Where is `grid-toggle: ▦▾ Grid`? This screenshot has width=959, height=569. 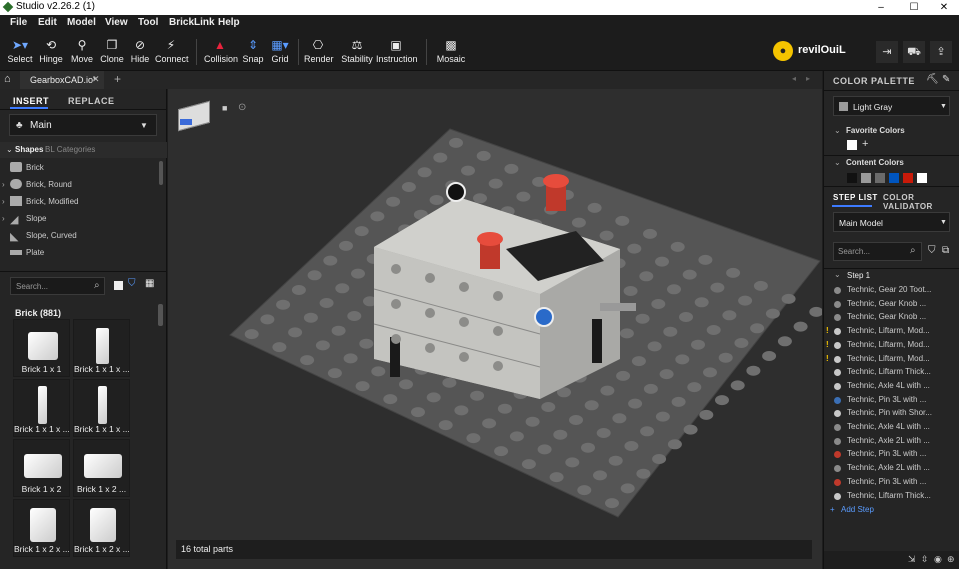 grid-toggle: ▦▾ Grid is located at coordinates (280, 50).